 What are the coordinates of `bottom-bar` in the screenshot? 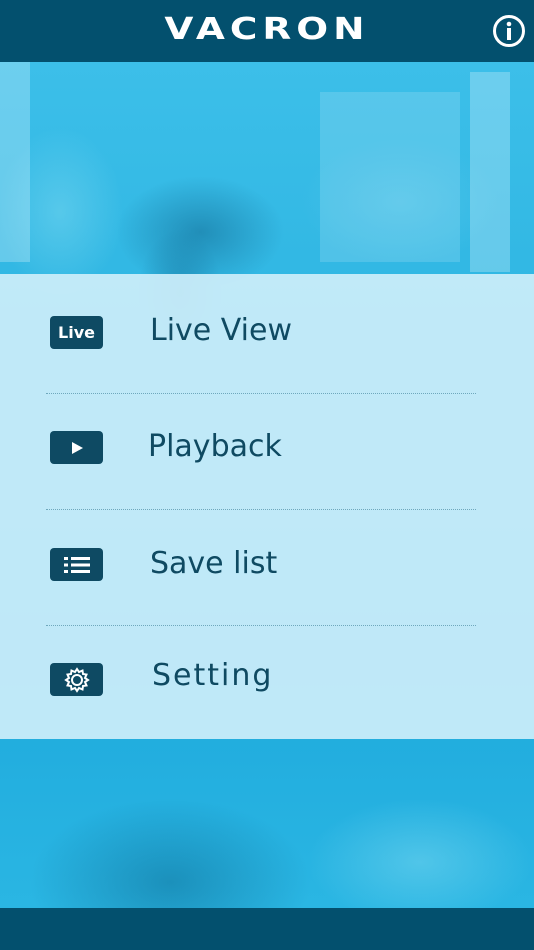 It's located at (267, 929).